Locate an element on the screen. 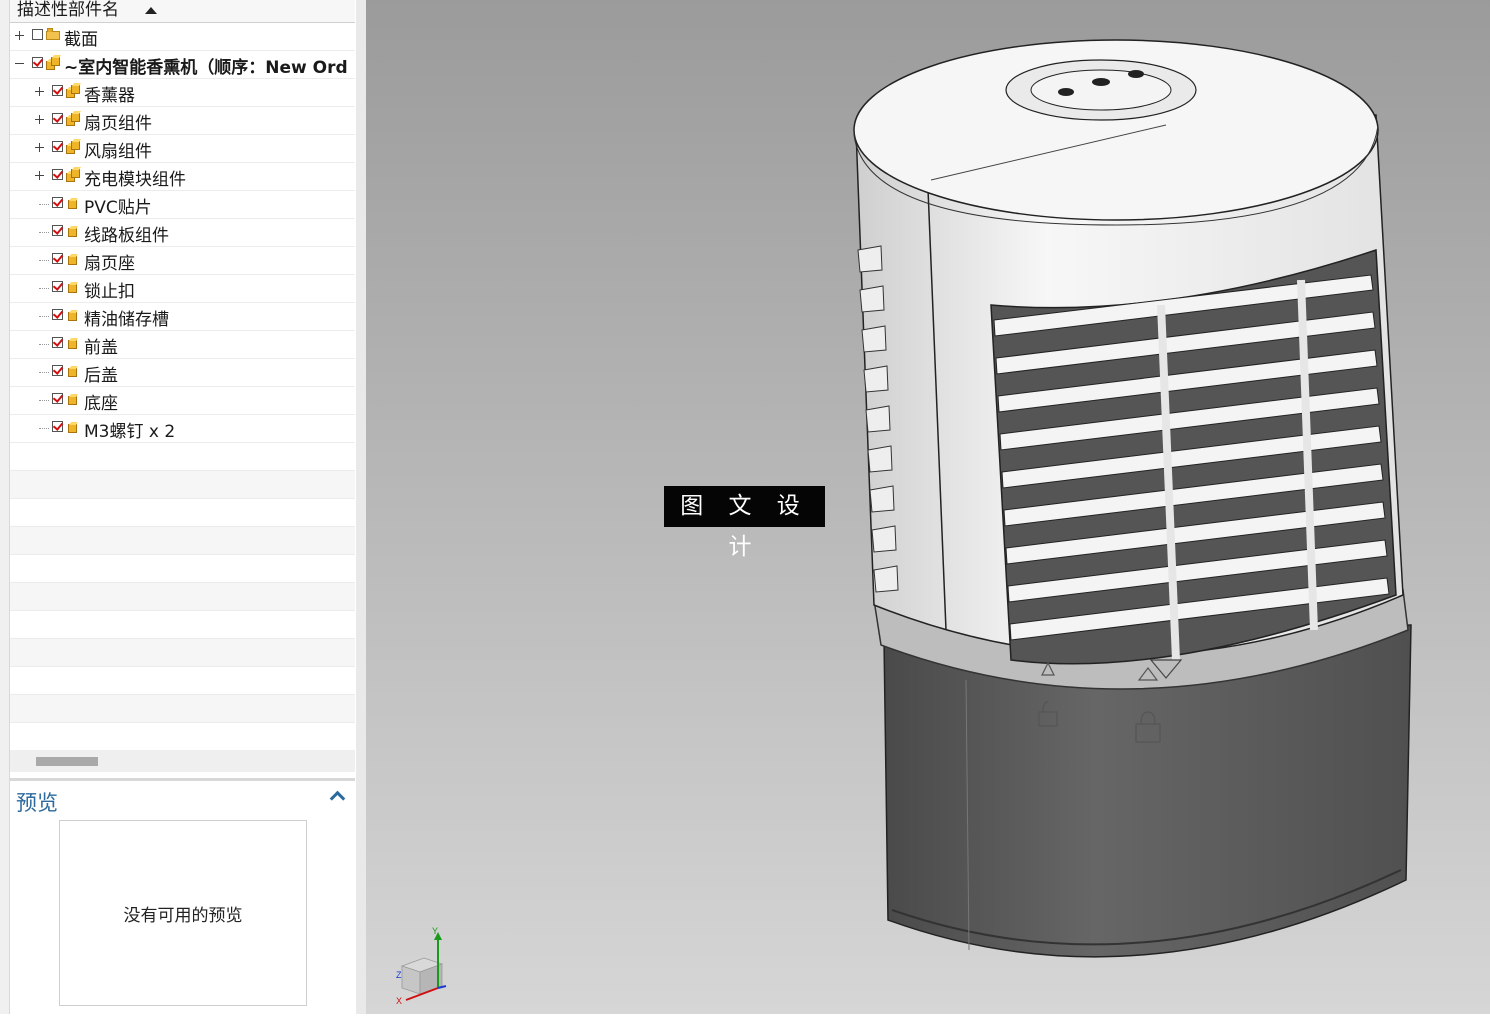 The height and width of the screenshot is (1017, 1490). tree-node: 扇页组件 is located at coordinates (182, 121).